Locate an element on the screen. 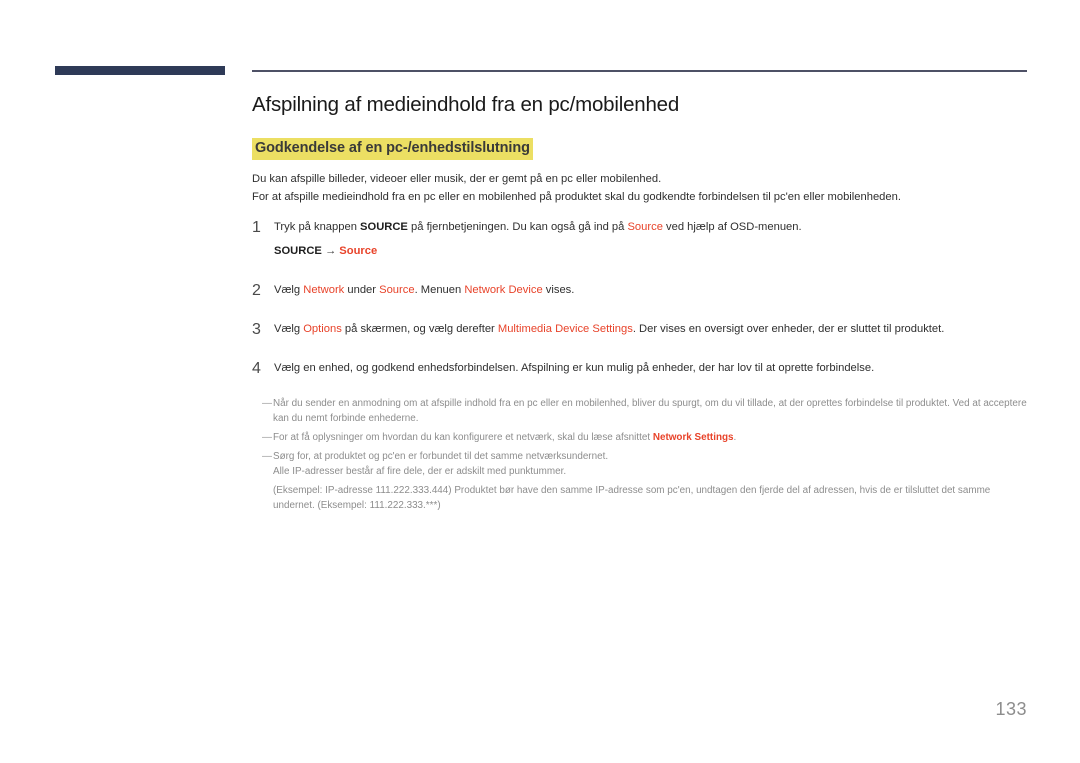 This screenshot has width=1080, height=763. step-2-text-d: vises. is located at coordinates (558, 289).